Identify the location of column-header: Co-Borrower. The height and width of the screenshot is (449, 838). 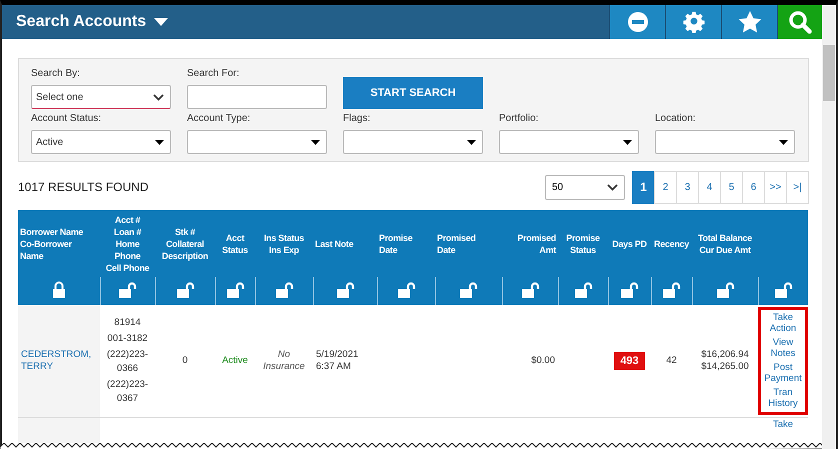
(46, 244).